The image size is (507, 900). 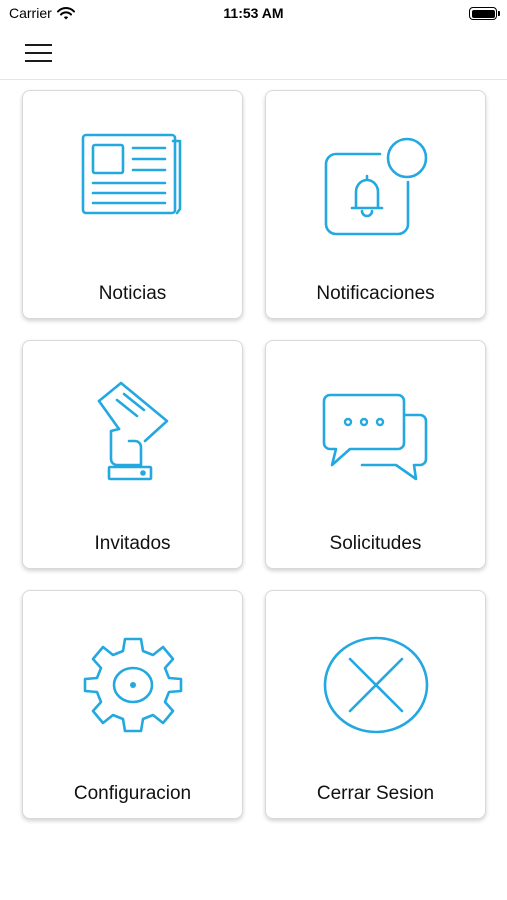 I want to click on tile-label: Configuracion, so click(x=132, y=793).